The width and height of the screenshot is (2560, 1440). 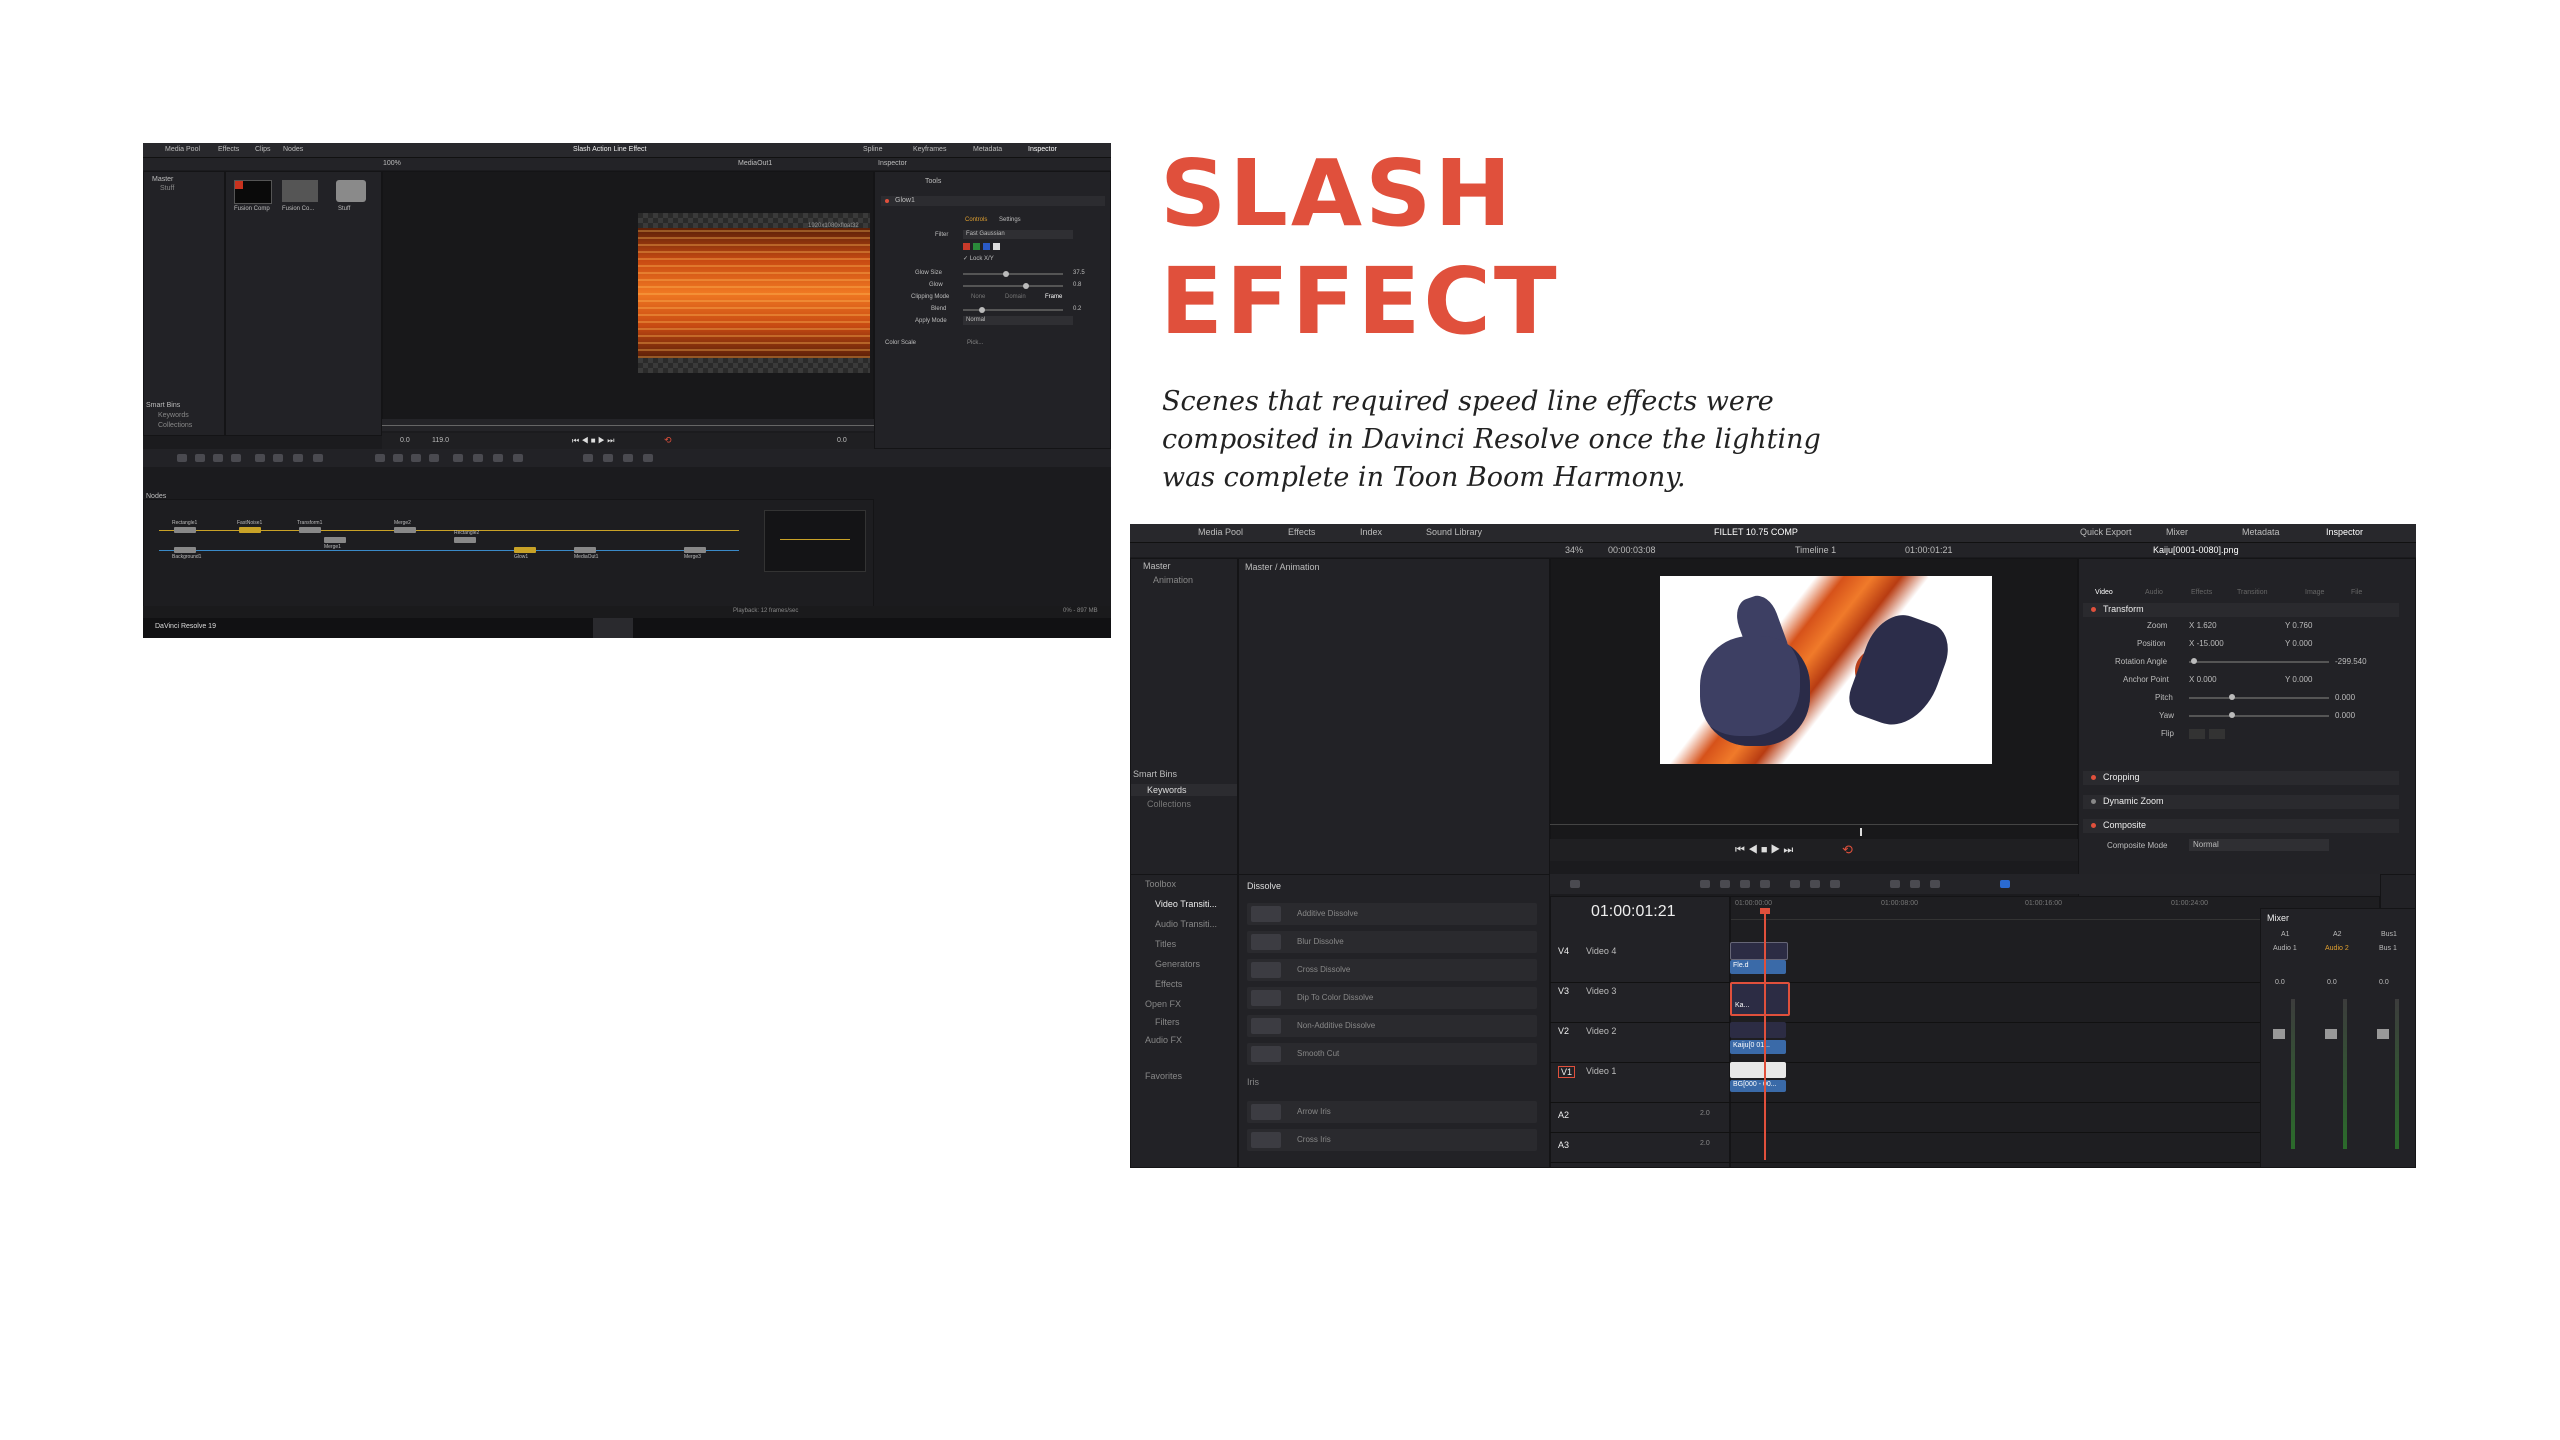 What do you see at coordinates (1392, 1026) in the screenshot?
I see `fx-non-additive-dissolve: Non-Additive Dissolve` at bounding box center [1392, 1026].